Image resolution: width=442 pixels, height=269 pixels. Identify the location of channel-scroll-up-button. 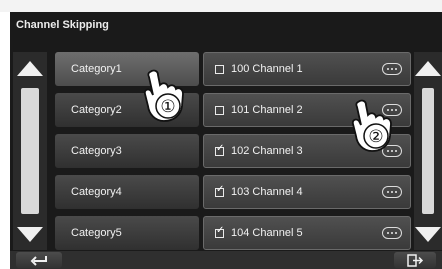
(428, 68).